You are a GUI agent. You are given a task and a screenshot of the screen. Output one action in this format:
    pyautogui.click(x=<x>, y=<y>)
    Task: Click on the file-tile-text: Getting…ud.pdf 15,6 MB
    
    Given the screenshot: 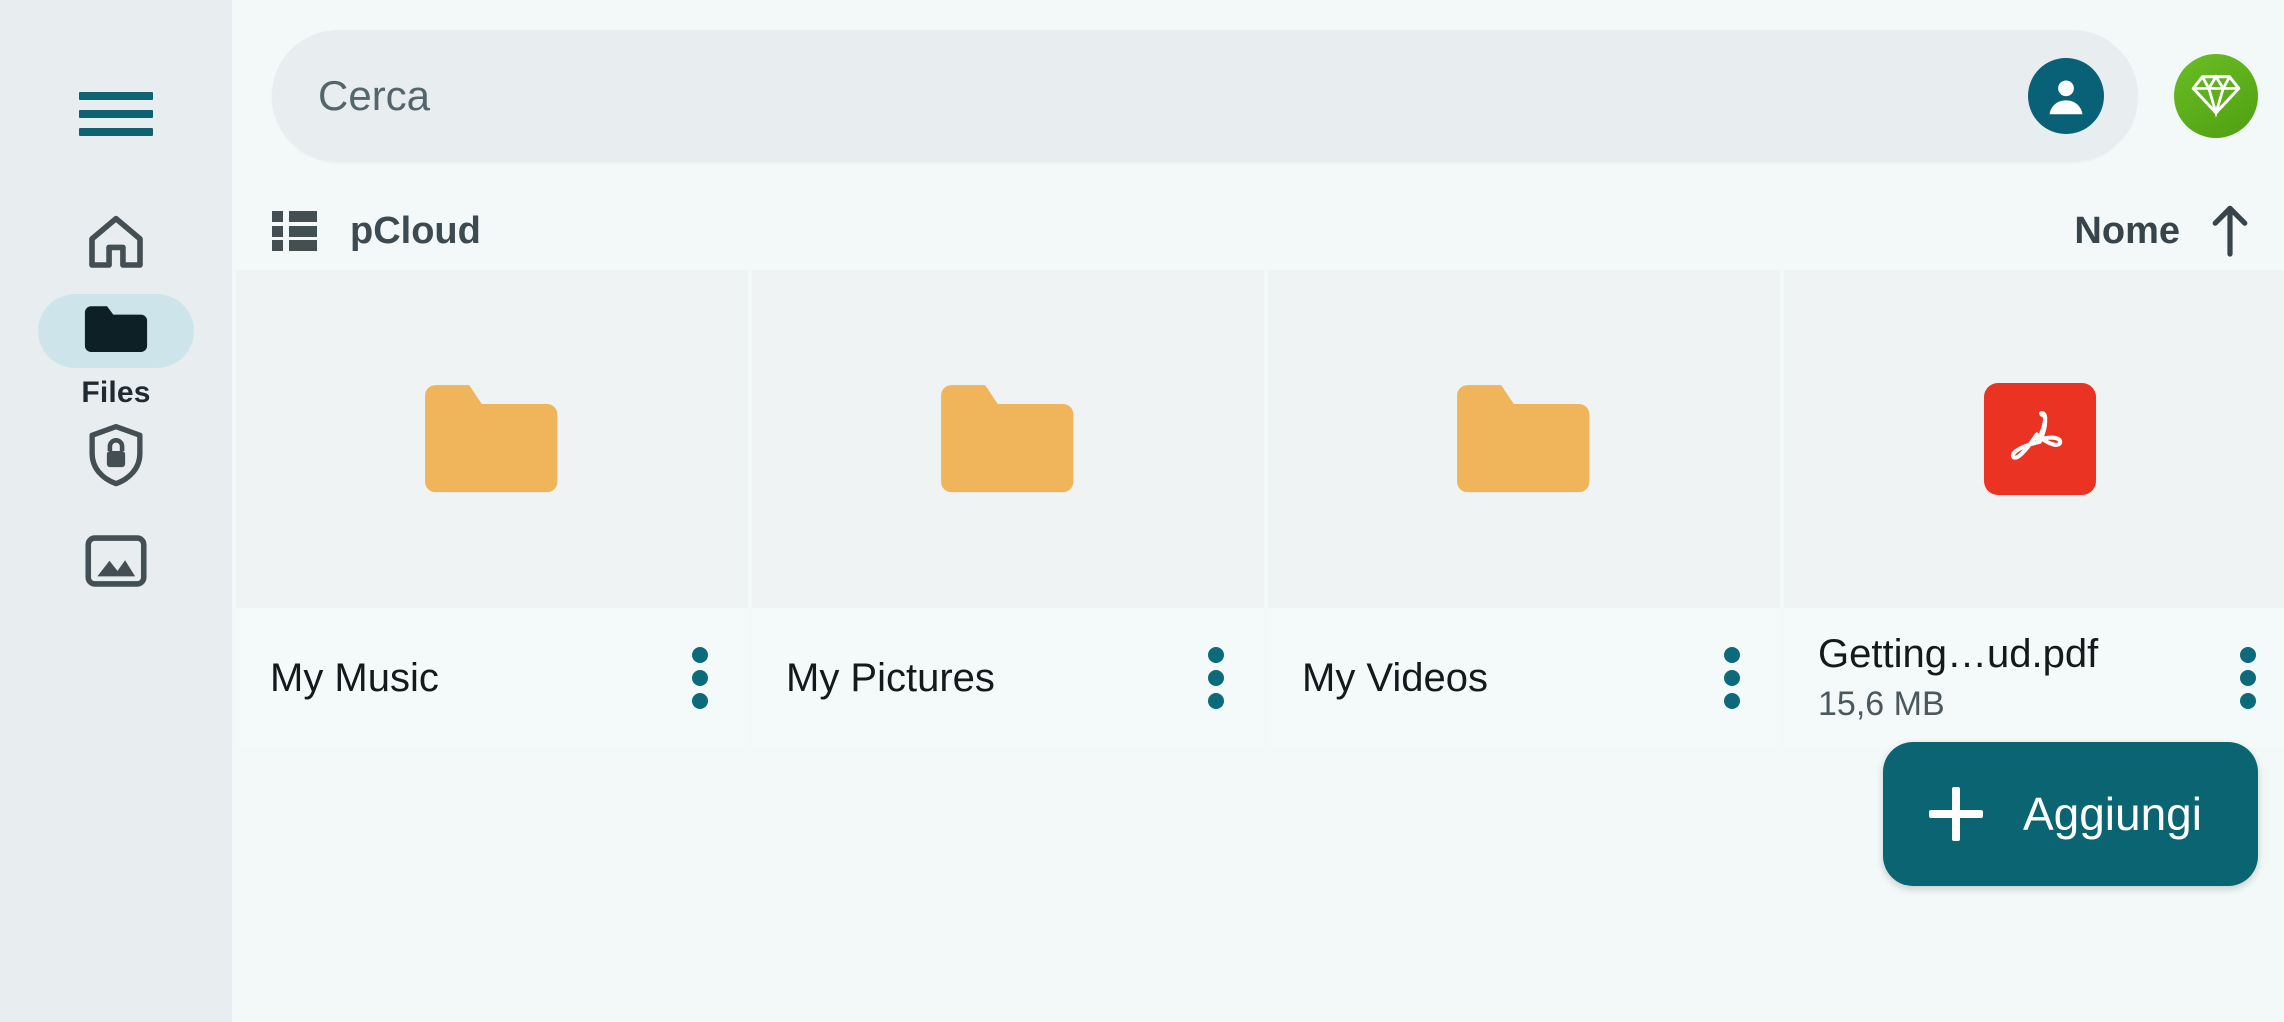 What is the action you would take?
    pyautogui.click(x=2028, y=678)
    